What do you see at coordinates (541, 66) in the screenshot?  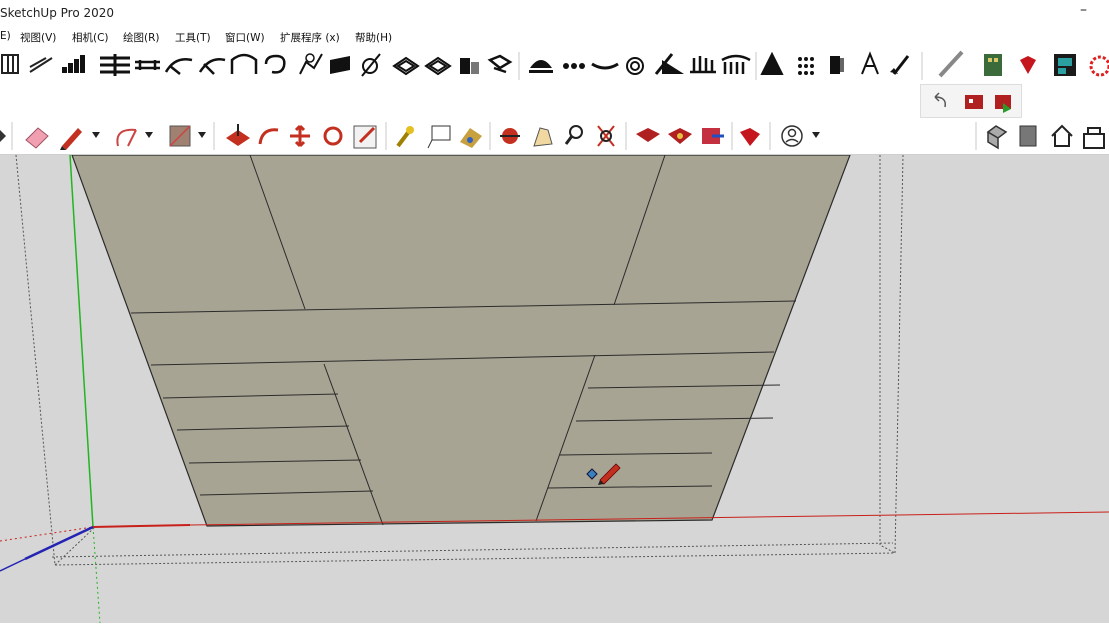 I see `dome-icon` at bounding box center [541, 66].